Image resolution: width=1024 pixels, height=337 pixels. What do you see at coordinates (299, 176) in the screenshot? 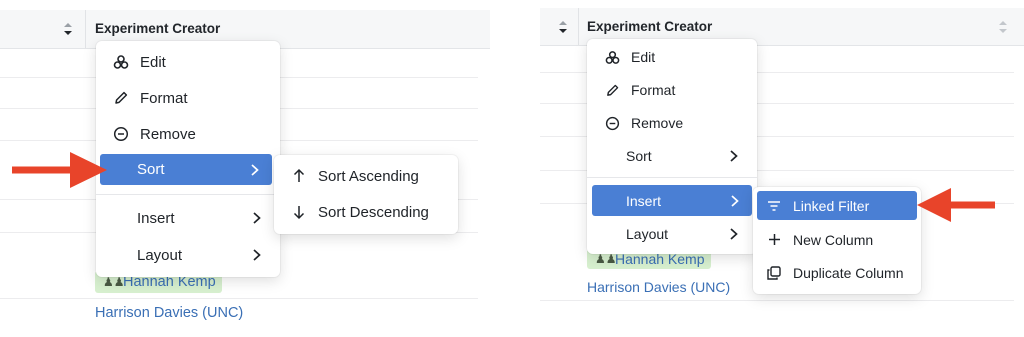
I see `arrow-up-icon` at bounding box center [299, 176].